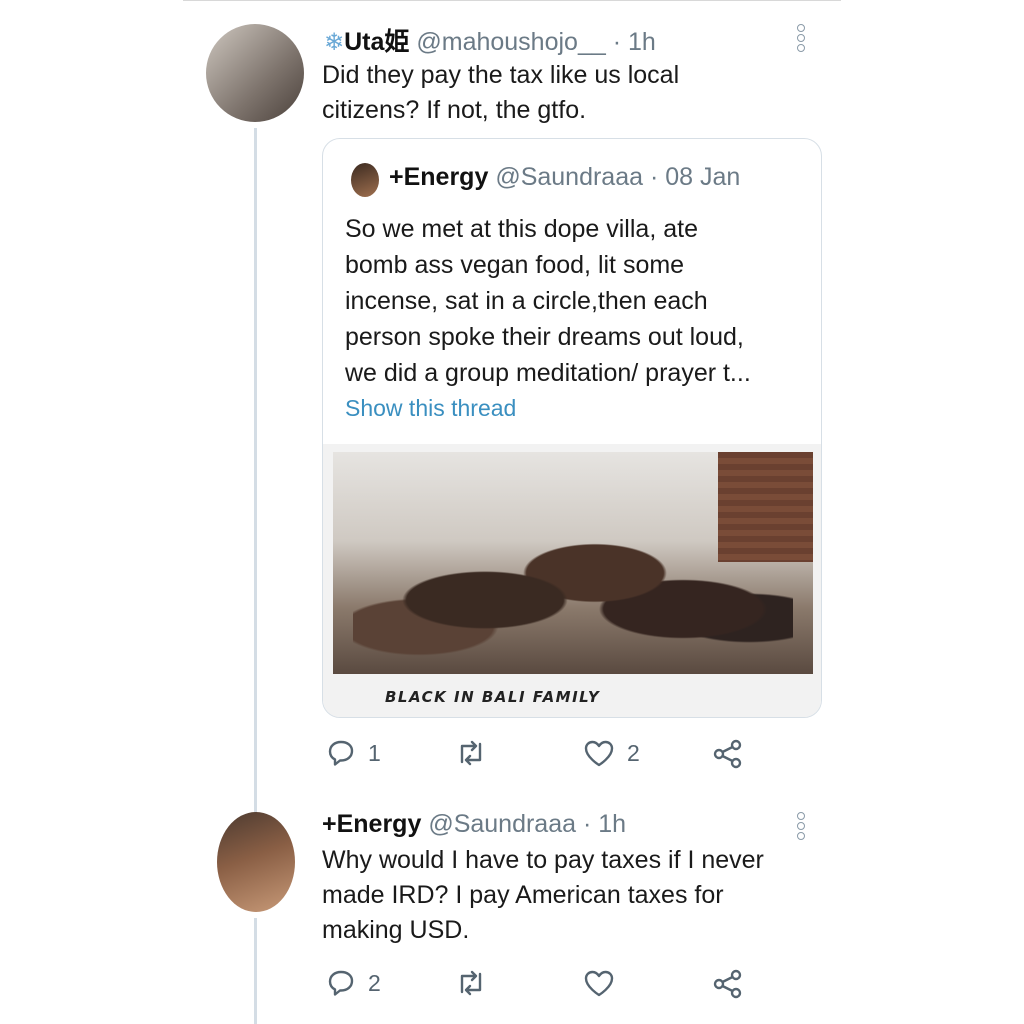 The image size is (1024, 1024). Describe the element at coordinates (634, 42) in the screenshot. I see `tweet1-time: · 1h` at that location.